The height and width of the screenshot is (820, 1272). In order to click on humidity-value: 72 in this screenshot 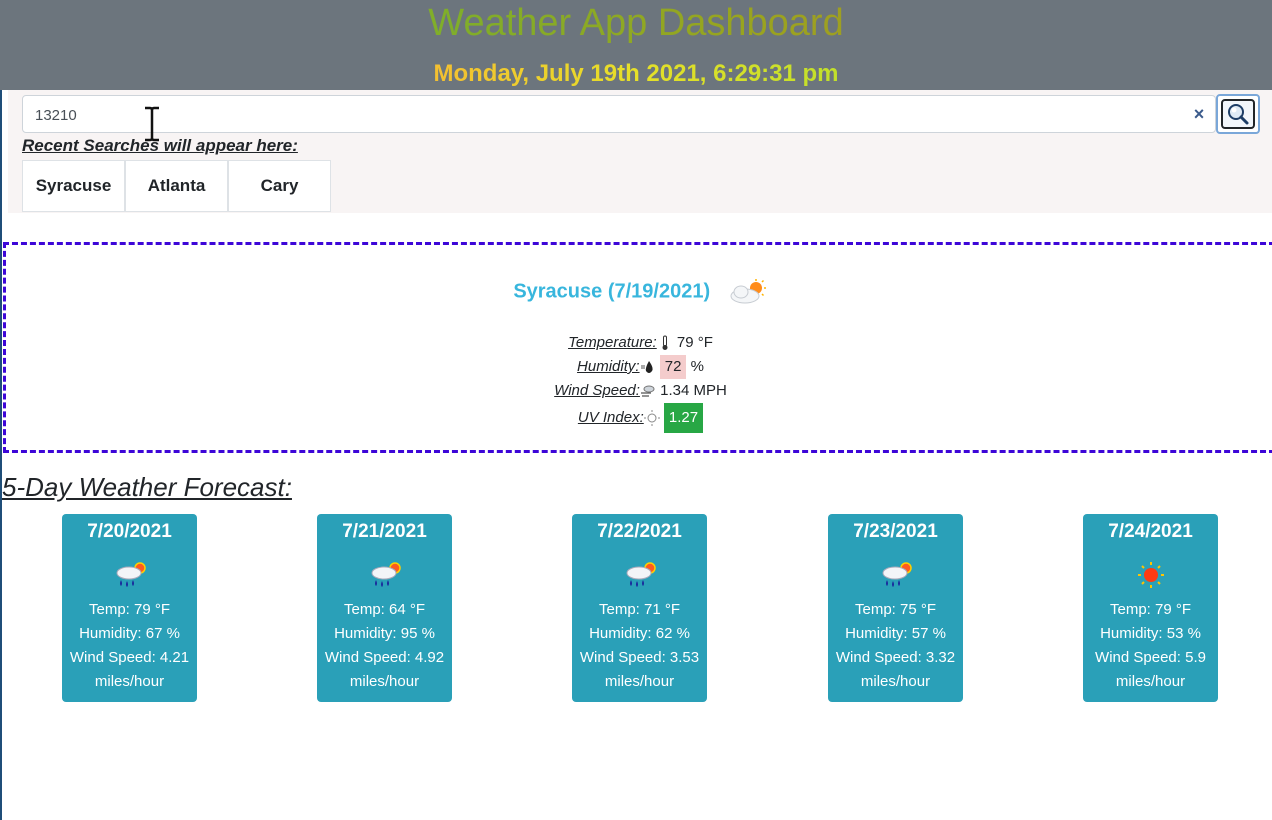, I will do `click(673, 367)`.